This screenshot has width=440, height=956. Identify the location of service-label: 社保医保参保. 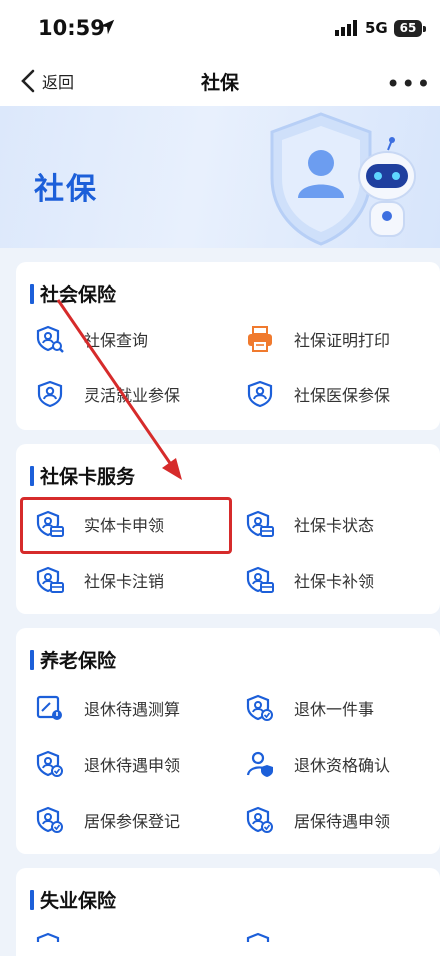
(342, 395).